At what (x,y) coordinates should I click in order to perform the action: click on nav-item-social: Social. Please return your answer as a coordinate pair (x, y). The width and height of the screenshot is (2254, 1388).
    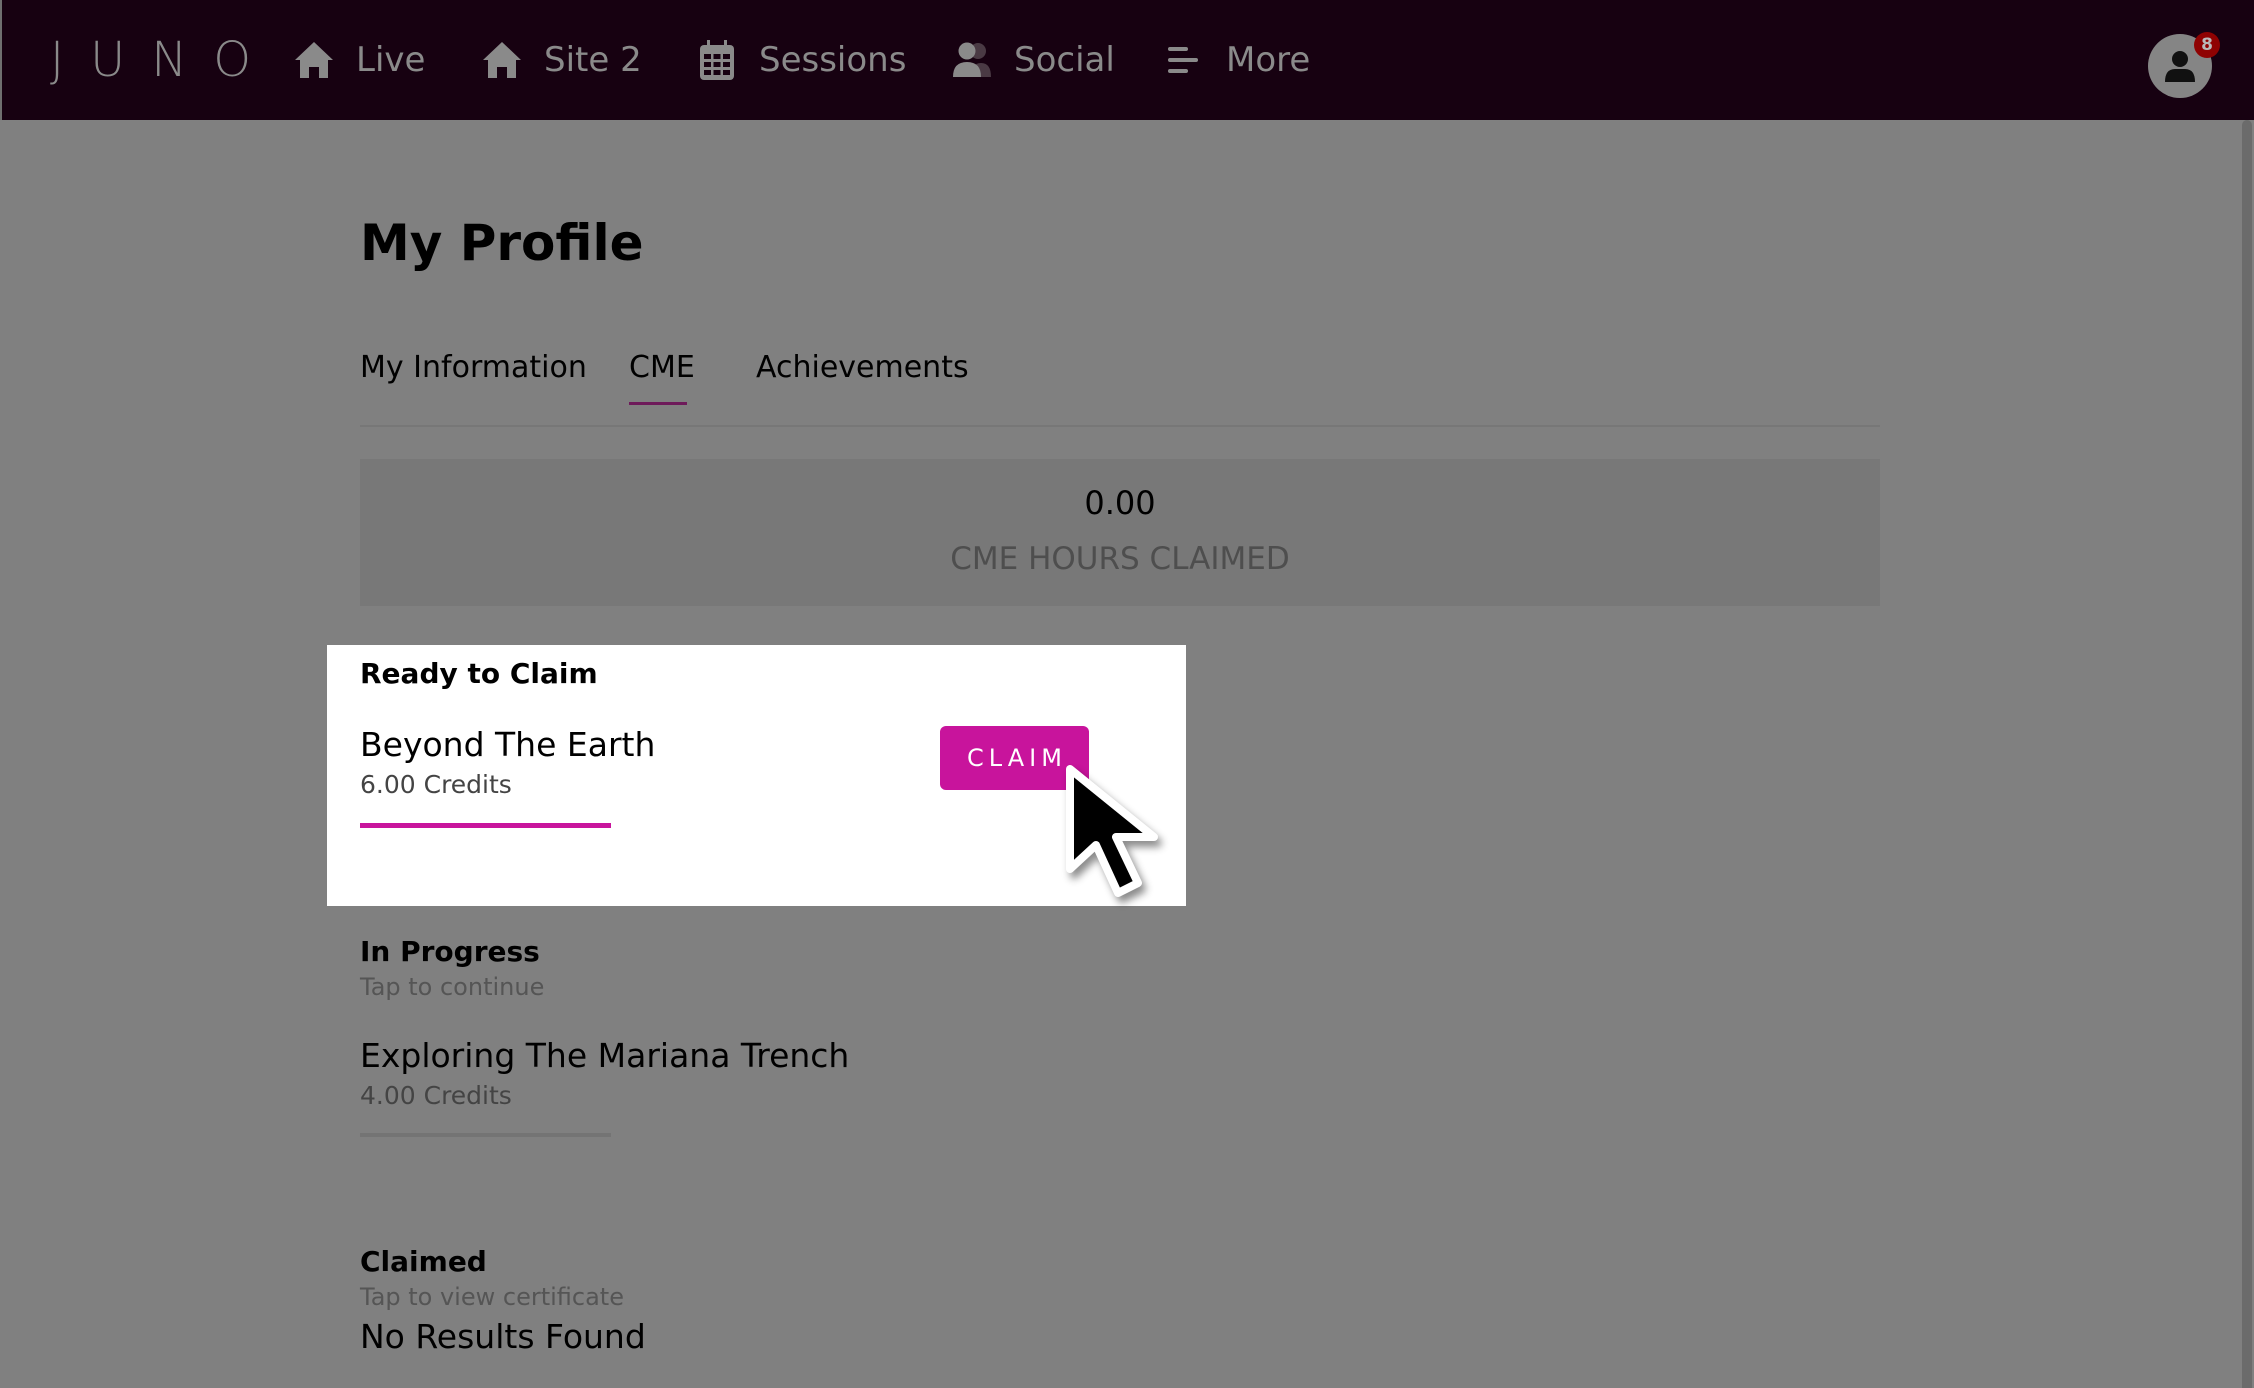
    Looking at the image, I should click on (1032, 60).